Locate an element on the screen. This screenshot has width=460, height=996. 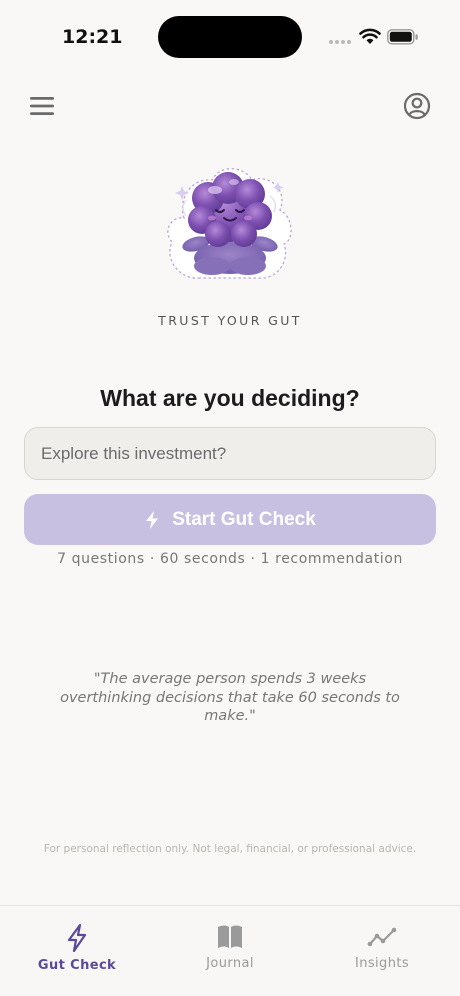
menu-button is located at coordinates (42, 106).